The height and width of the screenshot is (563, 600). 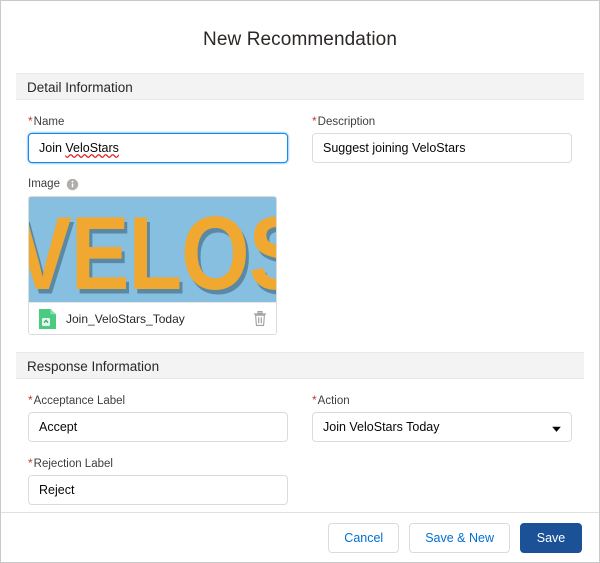 I want to click on action-field-wrapper: *Action Join VeloStars Today, so click(x=442, y=410).